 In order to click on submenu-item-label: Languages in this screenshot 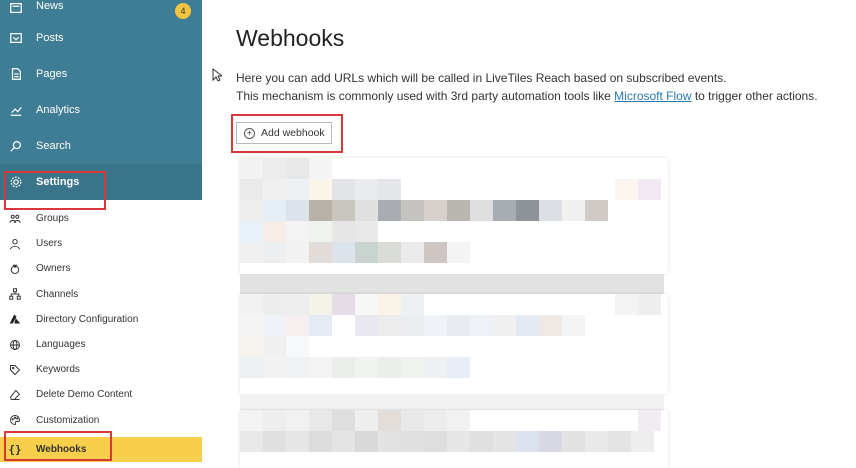, I will do `click(61, 345)`.